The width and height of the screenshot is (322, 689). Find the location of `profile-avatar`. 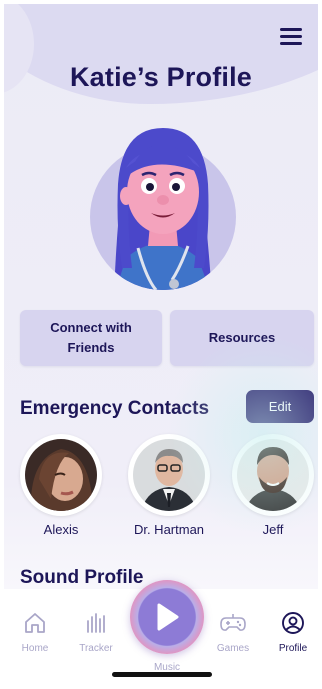

profile-avatar is located at coordinates (162, 207).